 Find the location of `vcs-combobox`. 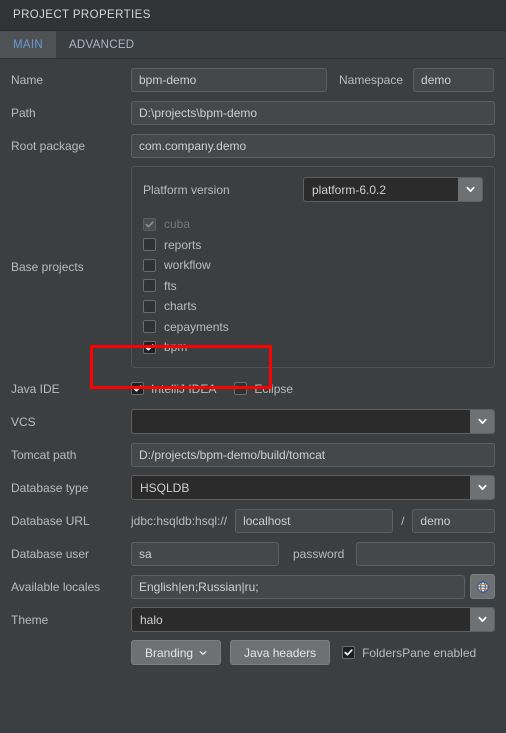

vcs-combobox is located at coordinates (313, 421).